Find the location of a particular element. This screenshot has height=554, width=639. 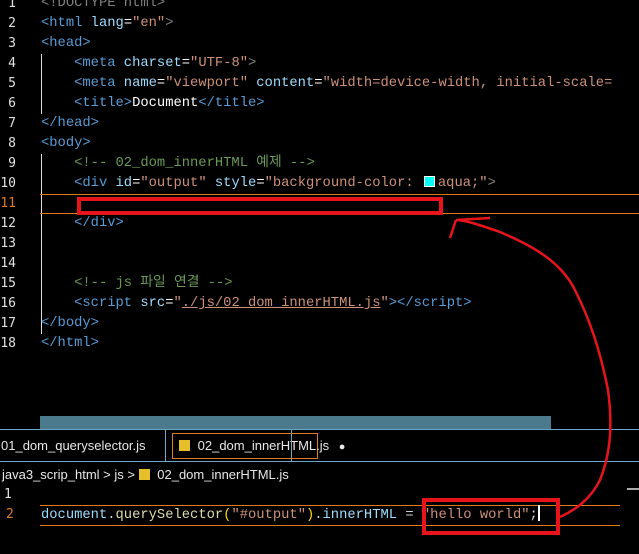

breadcrumb-folder: java3_scrip_html is located at coordinates (51, 474).